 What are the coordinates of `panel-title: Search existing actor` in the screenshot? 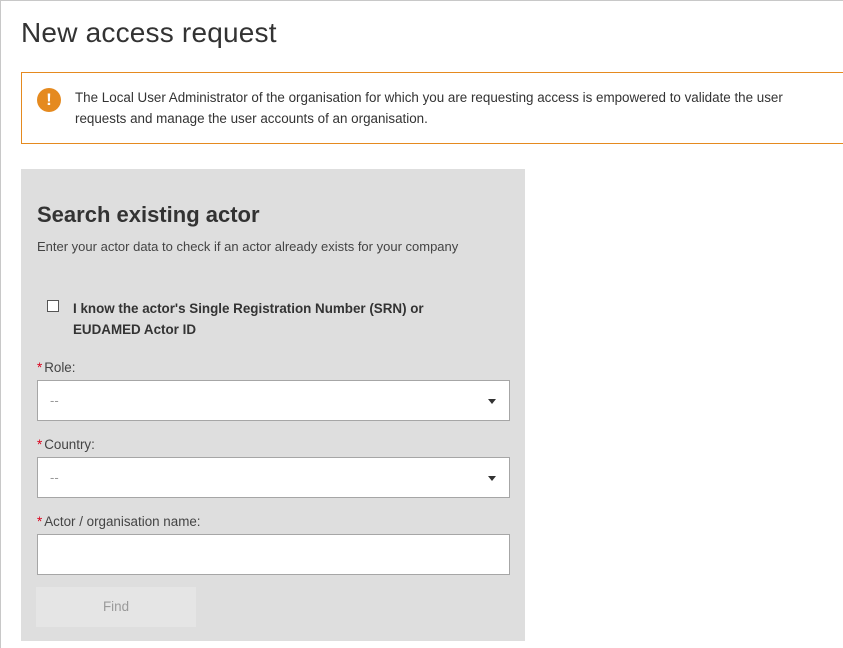 It's located at (148, 214).